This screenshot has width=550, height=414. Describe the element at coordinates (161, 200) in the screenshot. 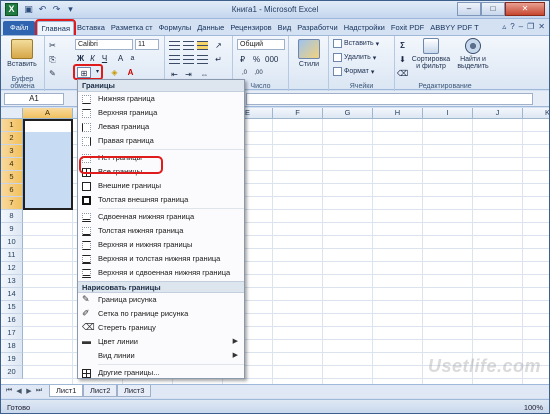

I see `menu-item-thick-box-border: Толстая внешняя граница` at that location.